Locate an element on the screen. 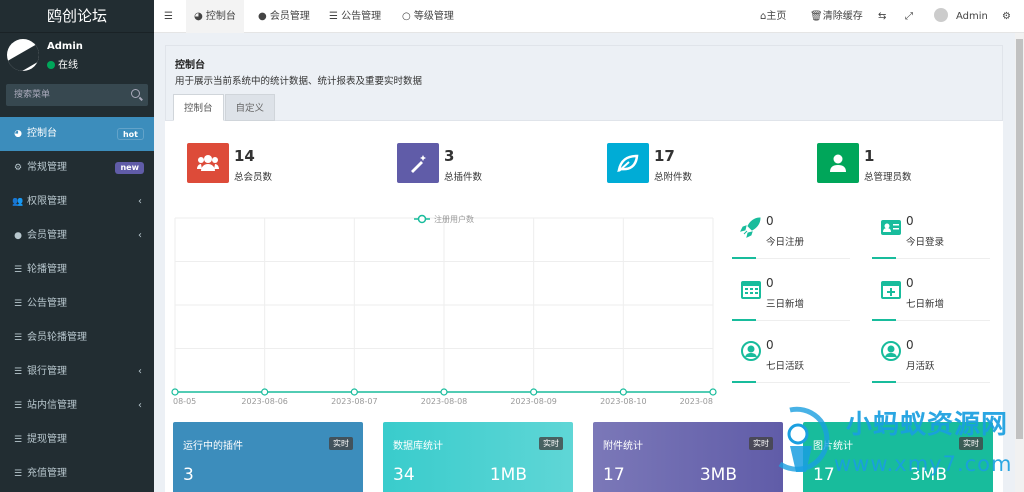 The image size is (1024, 492). leaf-icon is located at coordinates (628, 163).